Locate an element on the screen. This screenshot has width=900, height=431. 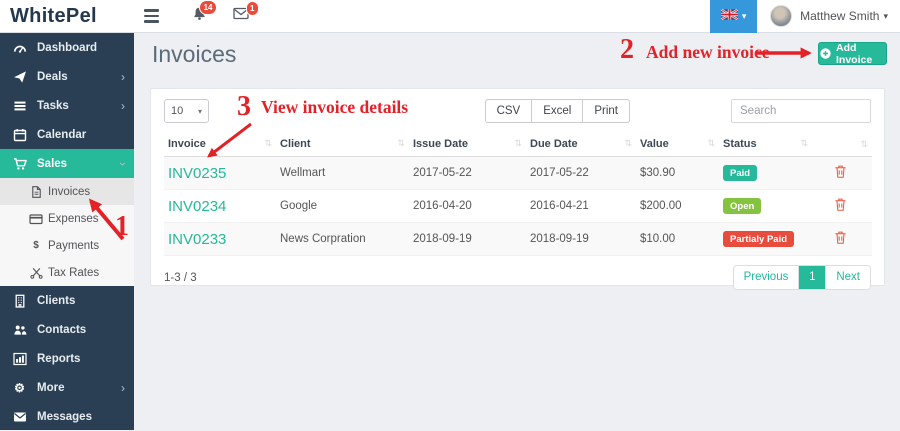
sidebar-item-label: More is located at coordinates (51, 387).